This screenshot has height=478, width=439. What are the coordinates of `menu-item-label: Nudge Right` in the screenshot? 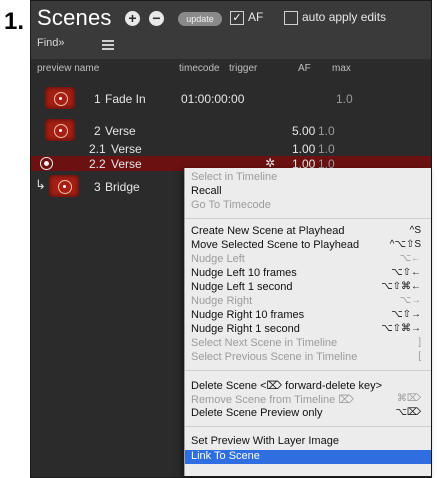 It's located at (222, 301).